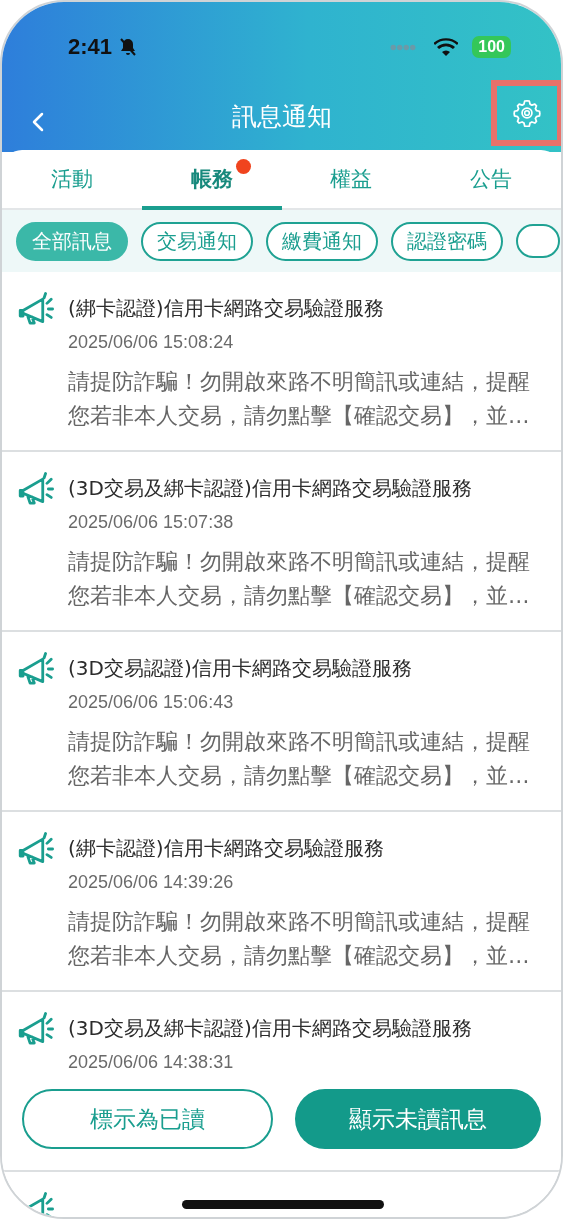 This screenshot has width=563, height=1219. I want to click on filter-chip: 繳費通知, so click(322, 241).